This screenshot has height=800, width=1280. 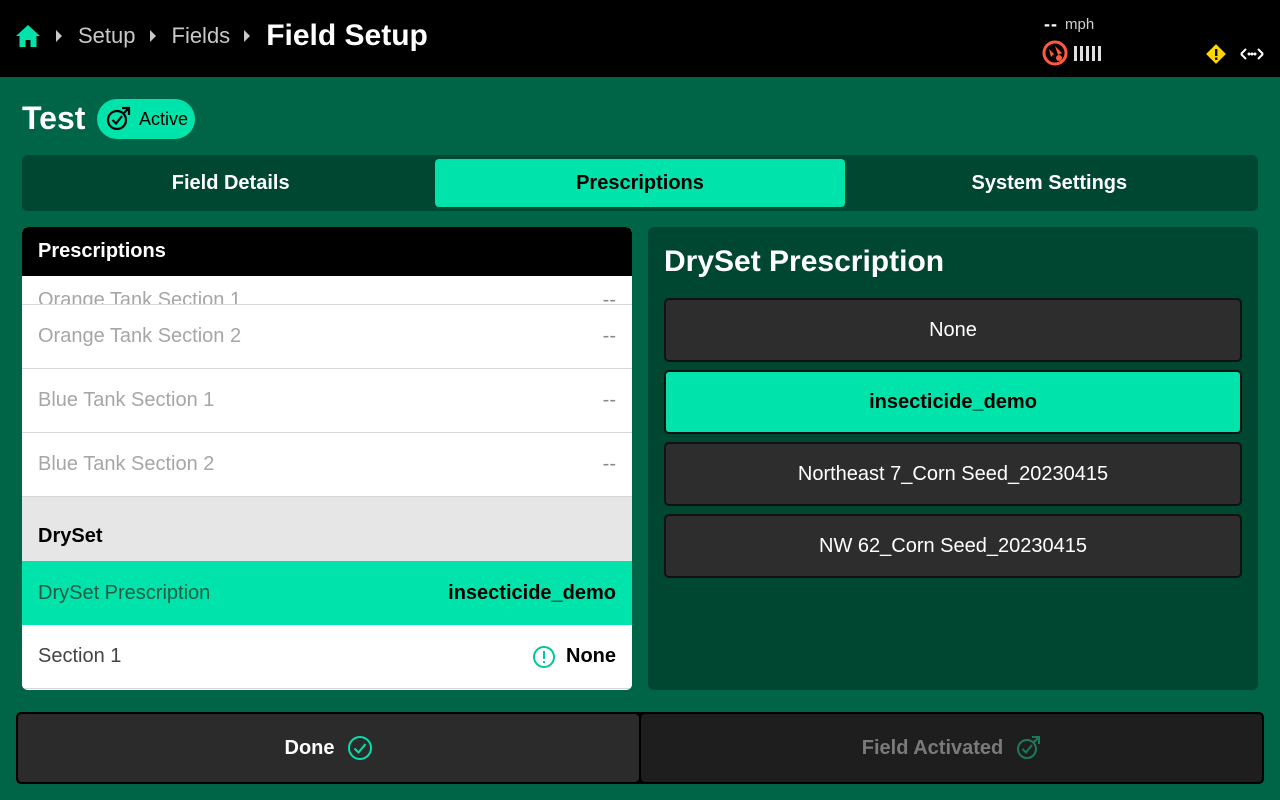 I want to click on speed-readout: -- mph, so click(x=1069, y=24).